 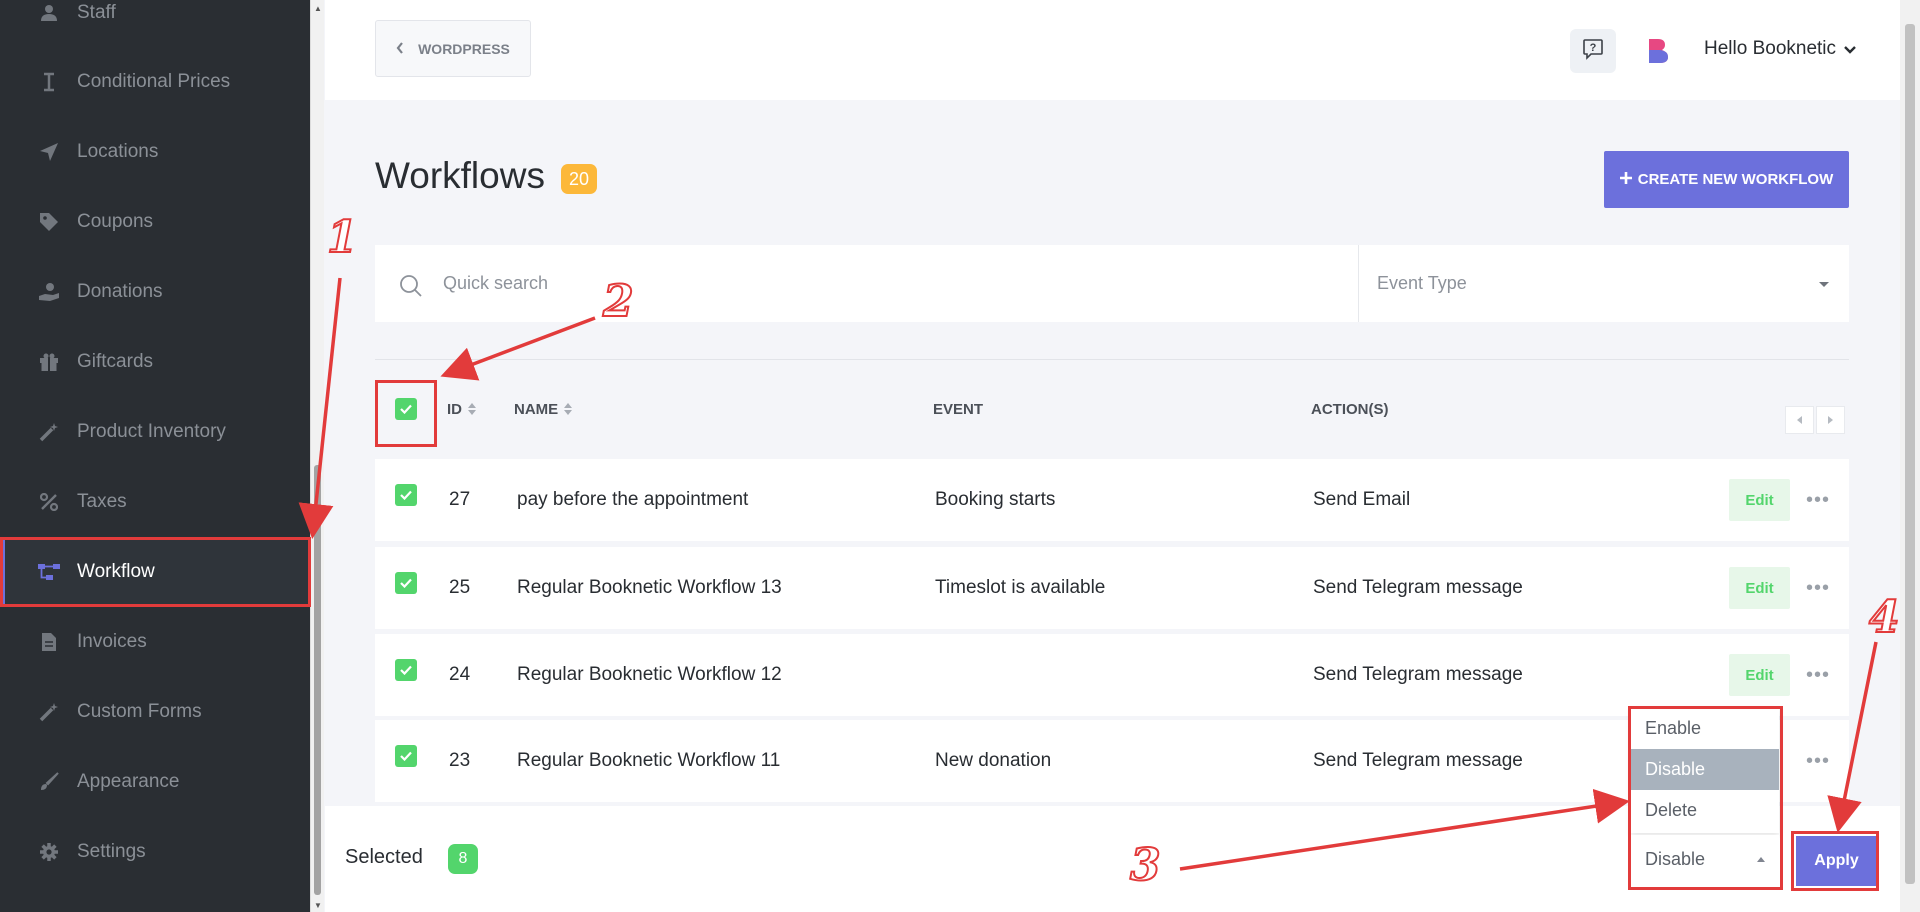 I want to click on quick-search-input, so click(x=893, y=283).